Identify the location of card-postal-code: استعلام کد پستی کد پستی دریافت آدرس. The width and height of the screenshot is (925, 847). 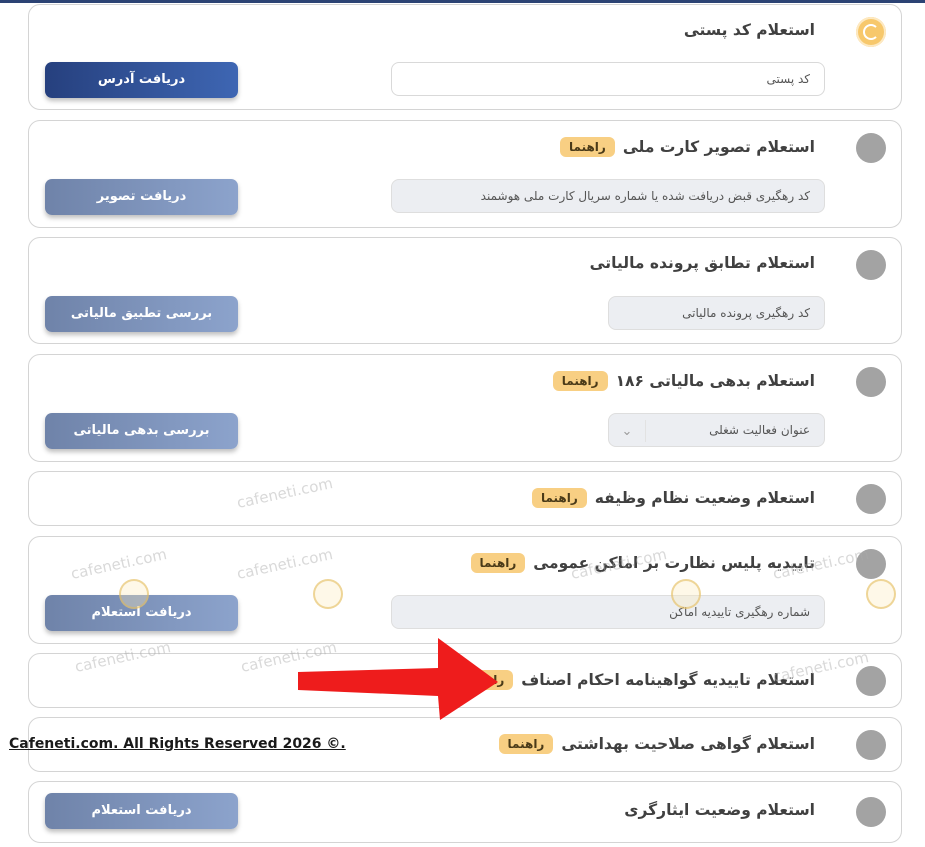
(465, 57).